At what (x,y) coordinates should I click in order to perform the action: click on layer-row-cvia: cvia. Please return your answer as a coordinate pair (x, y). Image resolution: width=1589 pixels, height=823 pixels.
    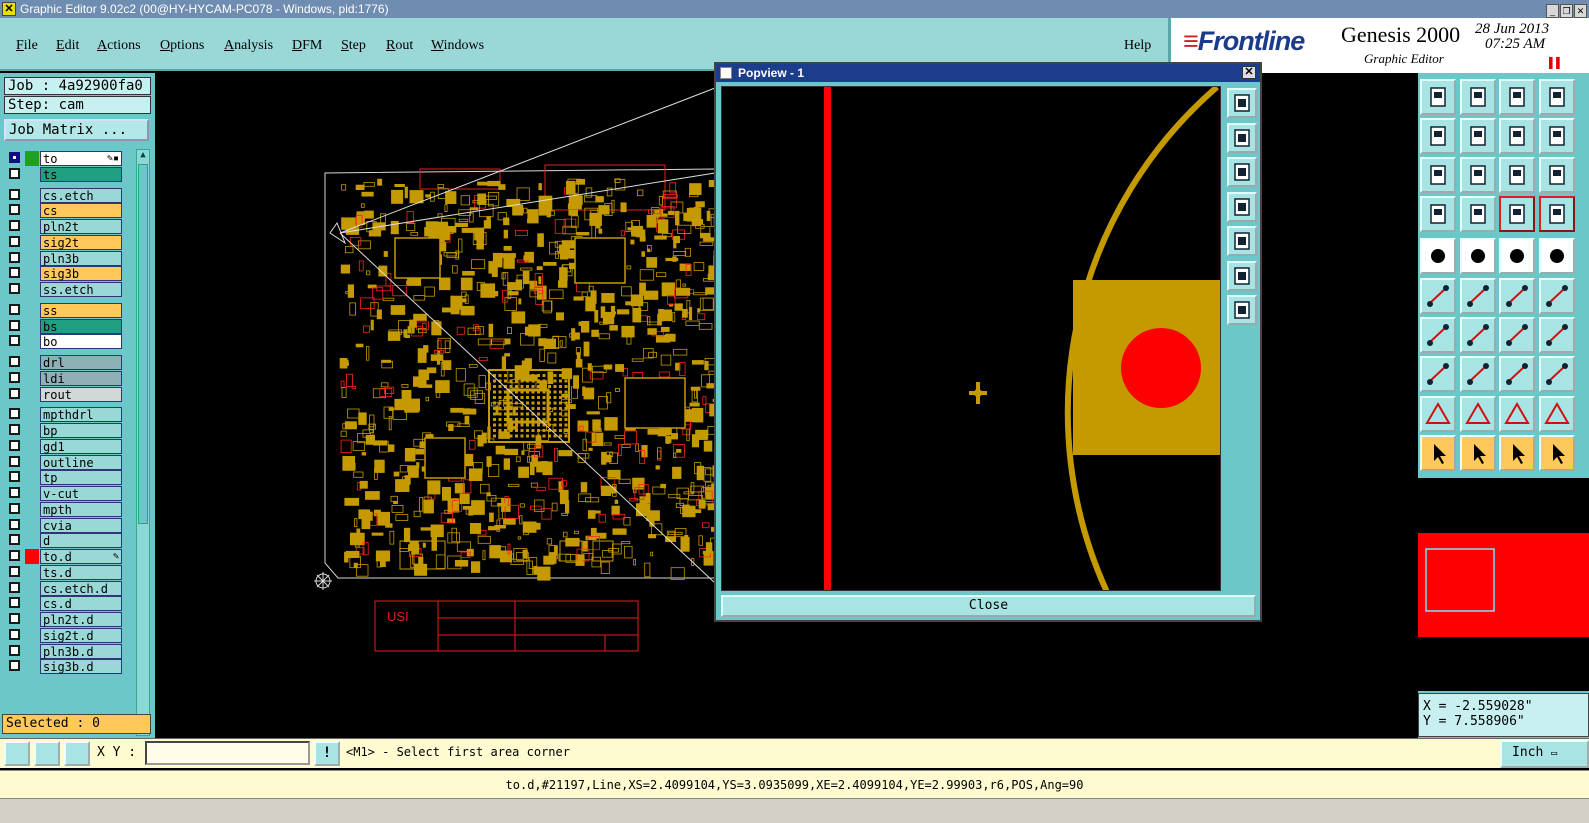
    Looking at the image, I should click on (68, 525).